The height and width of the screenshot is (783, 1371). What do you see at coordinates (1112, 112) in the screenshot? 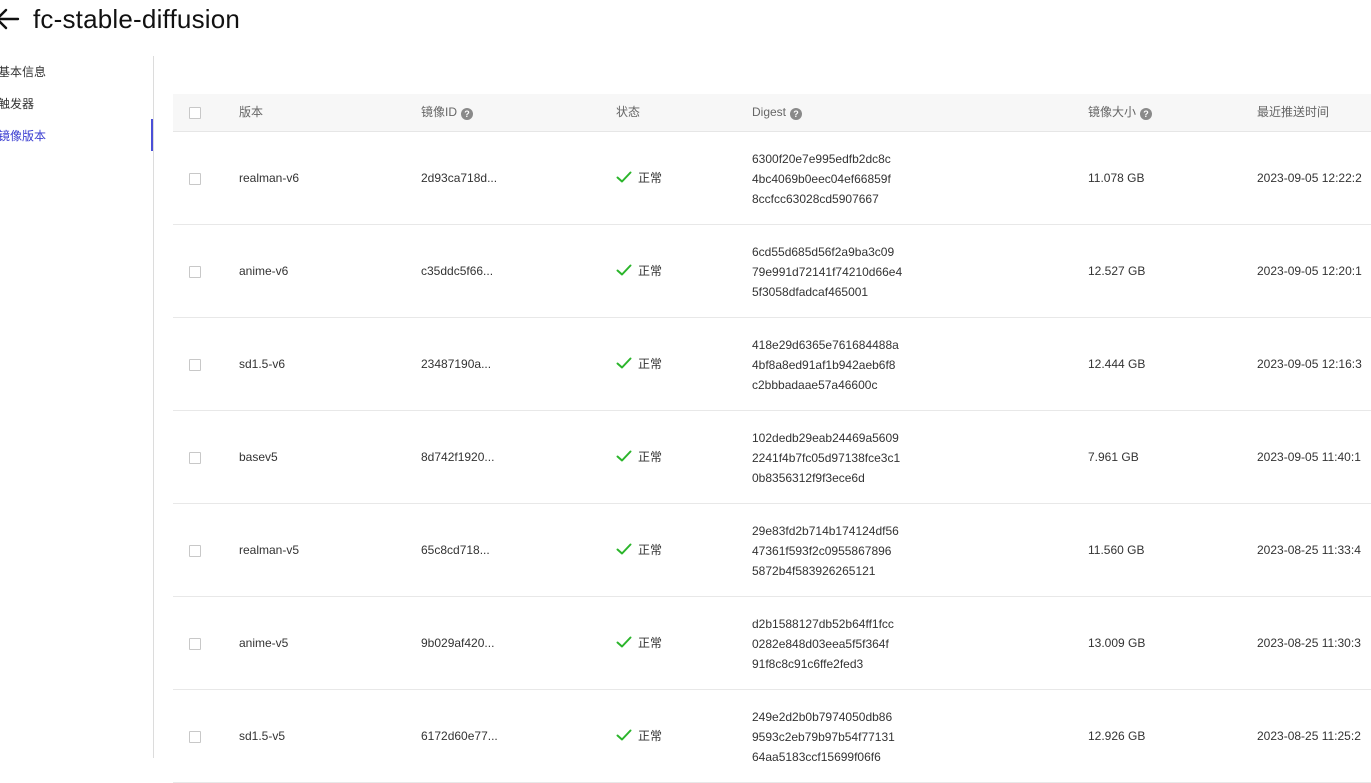
I see `column-header-size-label: 镜像大小` at bounding box center [1112, 112].